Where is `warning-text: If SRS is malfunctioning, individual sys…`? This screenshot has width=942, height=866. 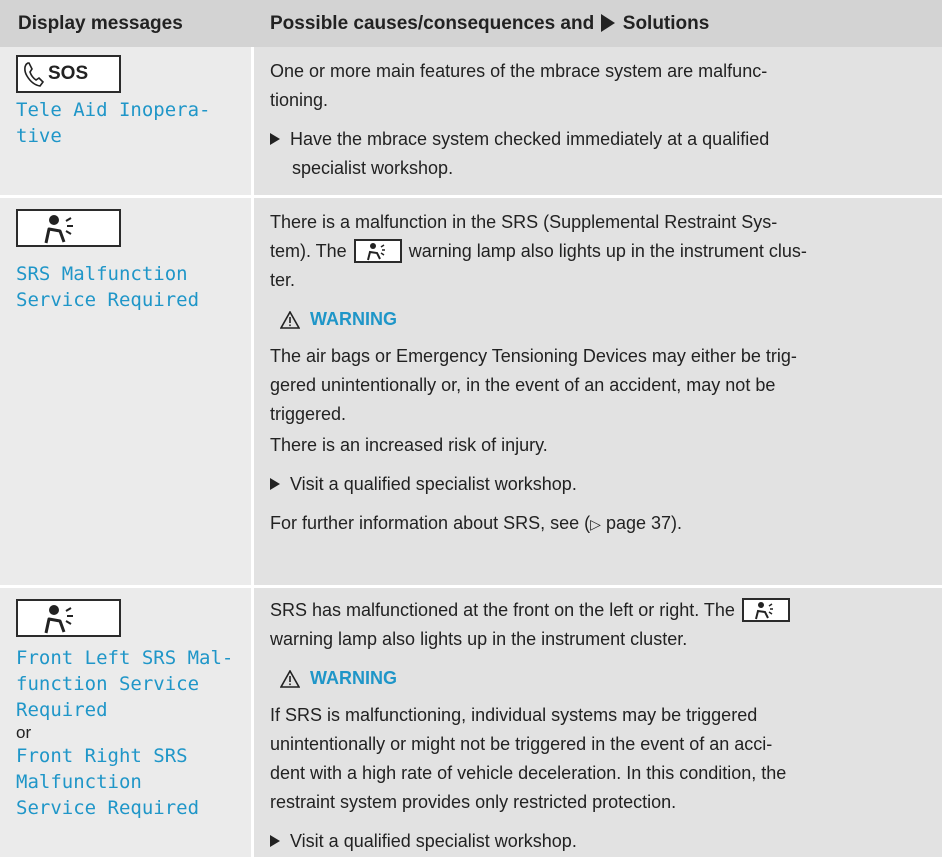
warning-text: If SRS is malfunctioning, individual sys… is located at coordinates (528, 758).